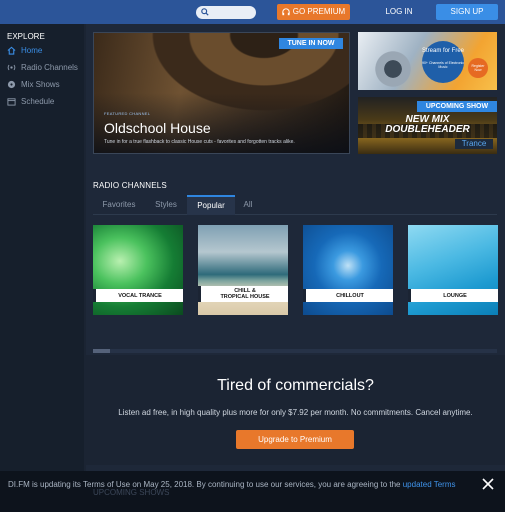 This screenshot has height=512, width=505. I want to click on radio-channels-heading: RADIO CHANNELS, so click(130, 185).